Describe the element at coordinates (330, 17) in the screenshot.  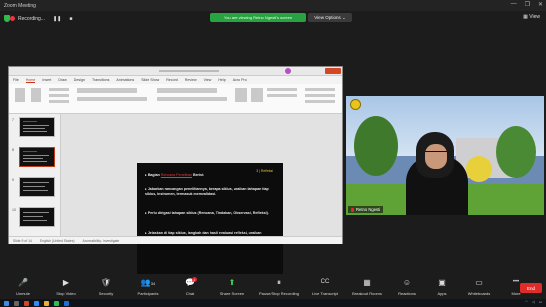
I see `view-options-button: View Options ⌄` at that location.